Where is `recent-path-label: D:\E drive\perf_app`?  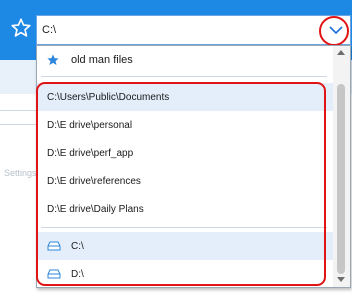
recent-path-label: D:\E drive\perf_app is located at coordinates (90, 153).